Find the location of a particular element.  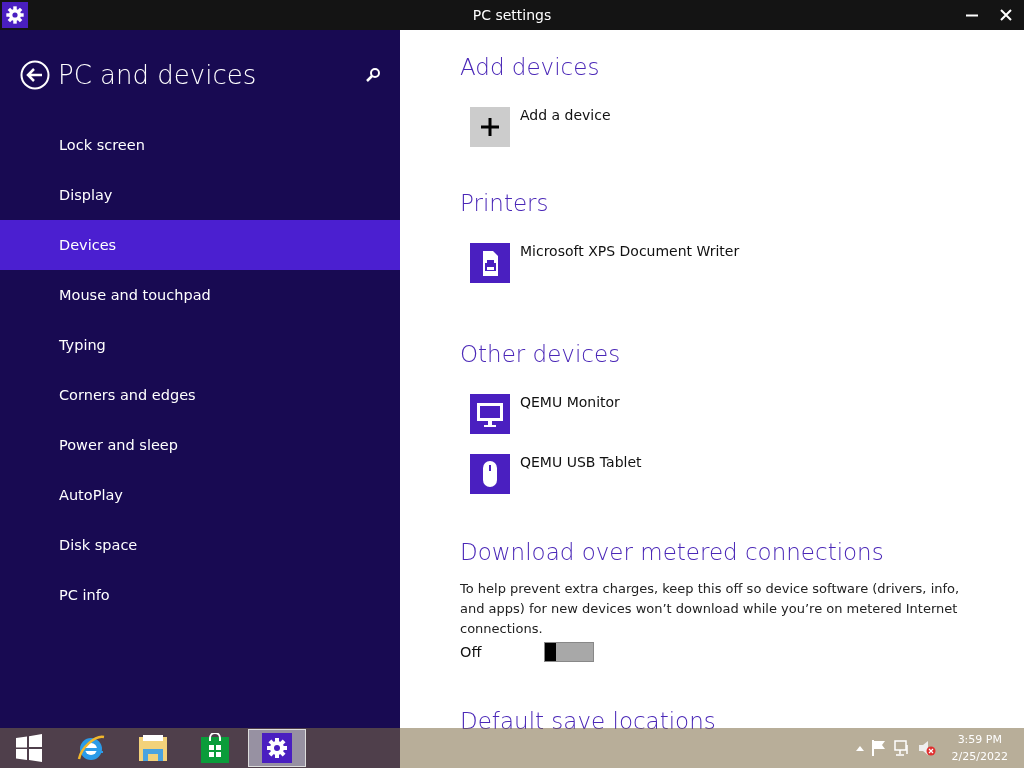

sidebar-item: Mouse and touchpad is located at coordinates (200, 295).